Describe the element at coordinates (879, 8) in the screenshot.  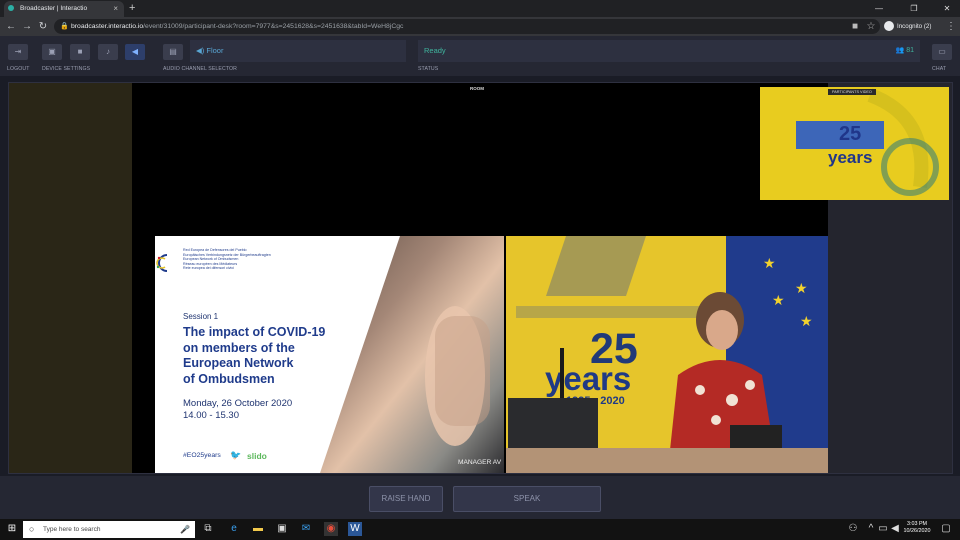
I see `minimize-icon: —` at that location.